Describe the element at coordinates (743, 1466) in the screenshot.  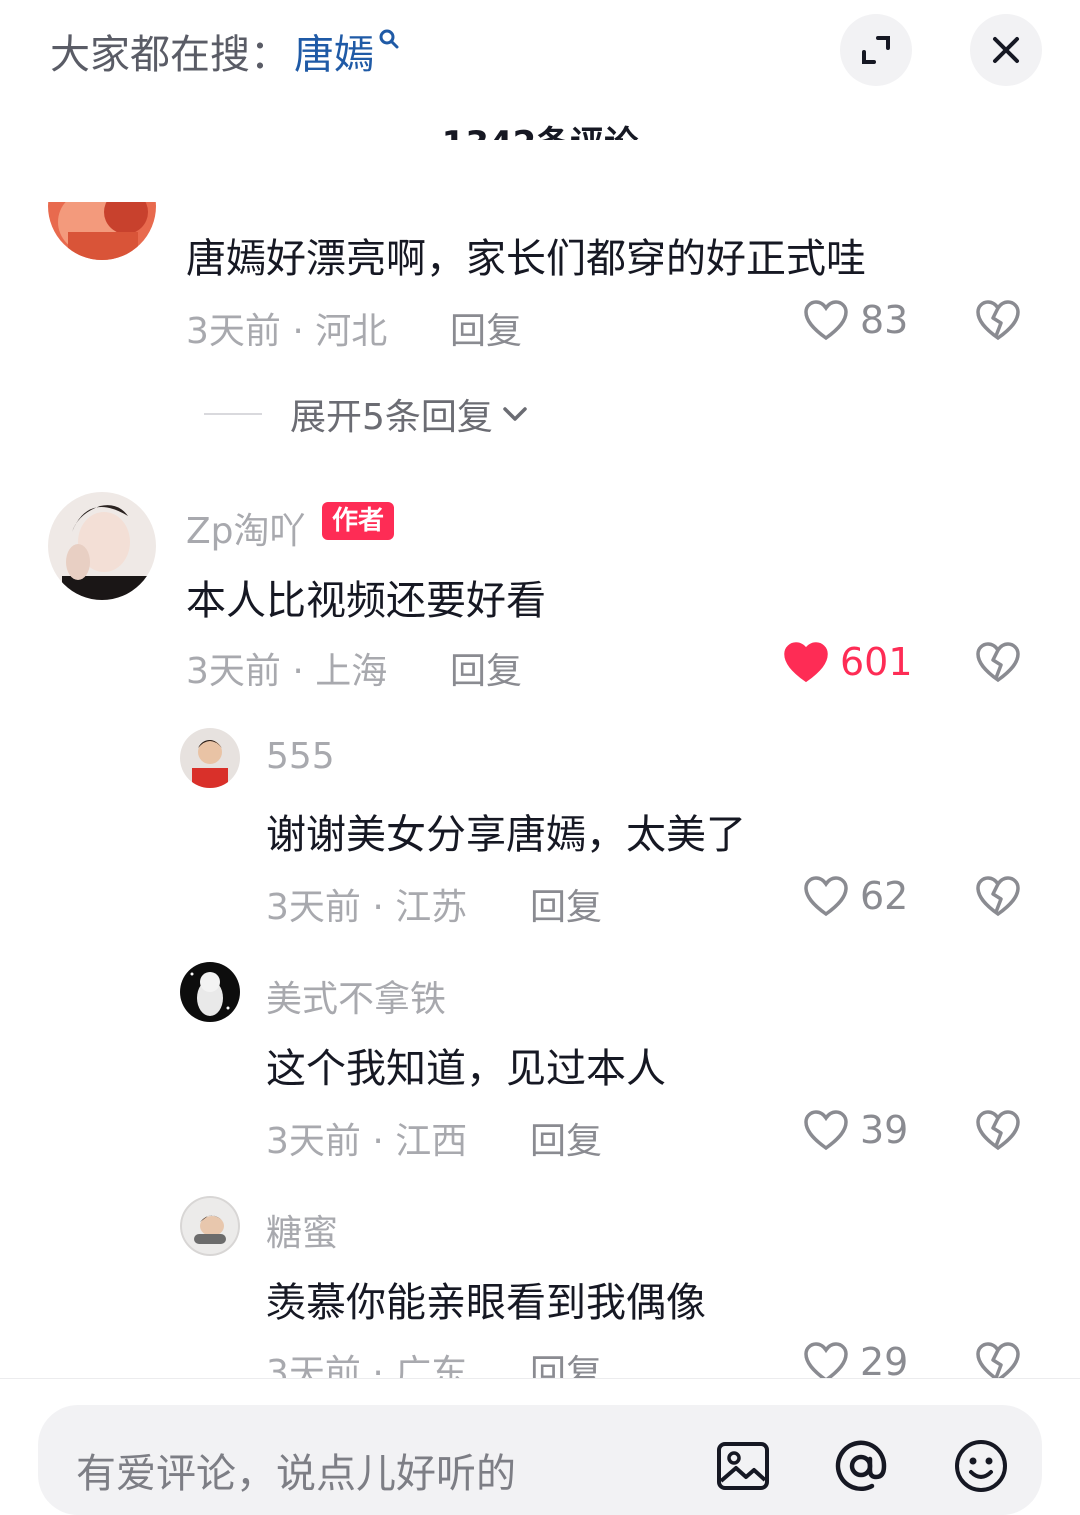
I see `image-icon` at that location.